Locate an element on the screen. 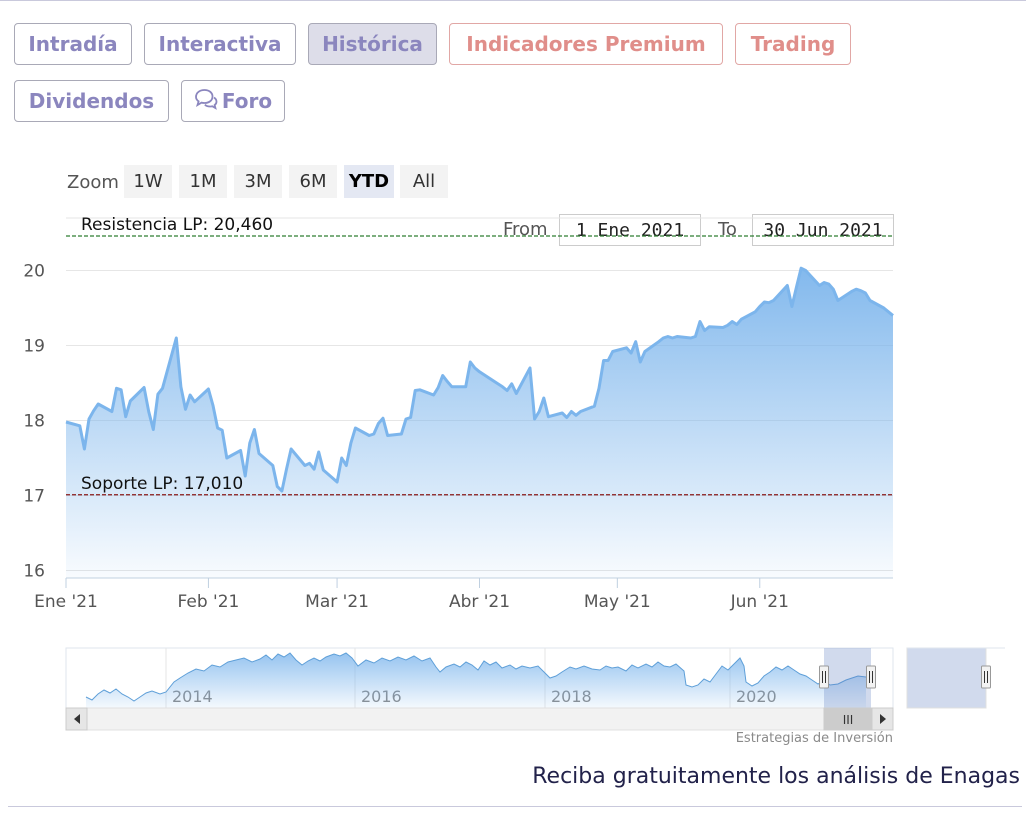 This screenshot has width=1026, height=825. navigator-preview-handle is located at coordinates (986, 677).